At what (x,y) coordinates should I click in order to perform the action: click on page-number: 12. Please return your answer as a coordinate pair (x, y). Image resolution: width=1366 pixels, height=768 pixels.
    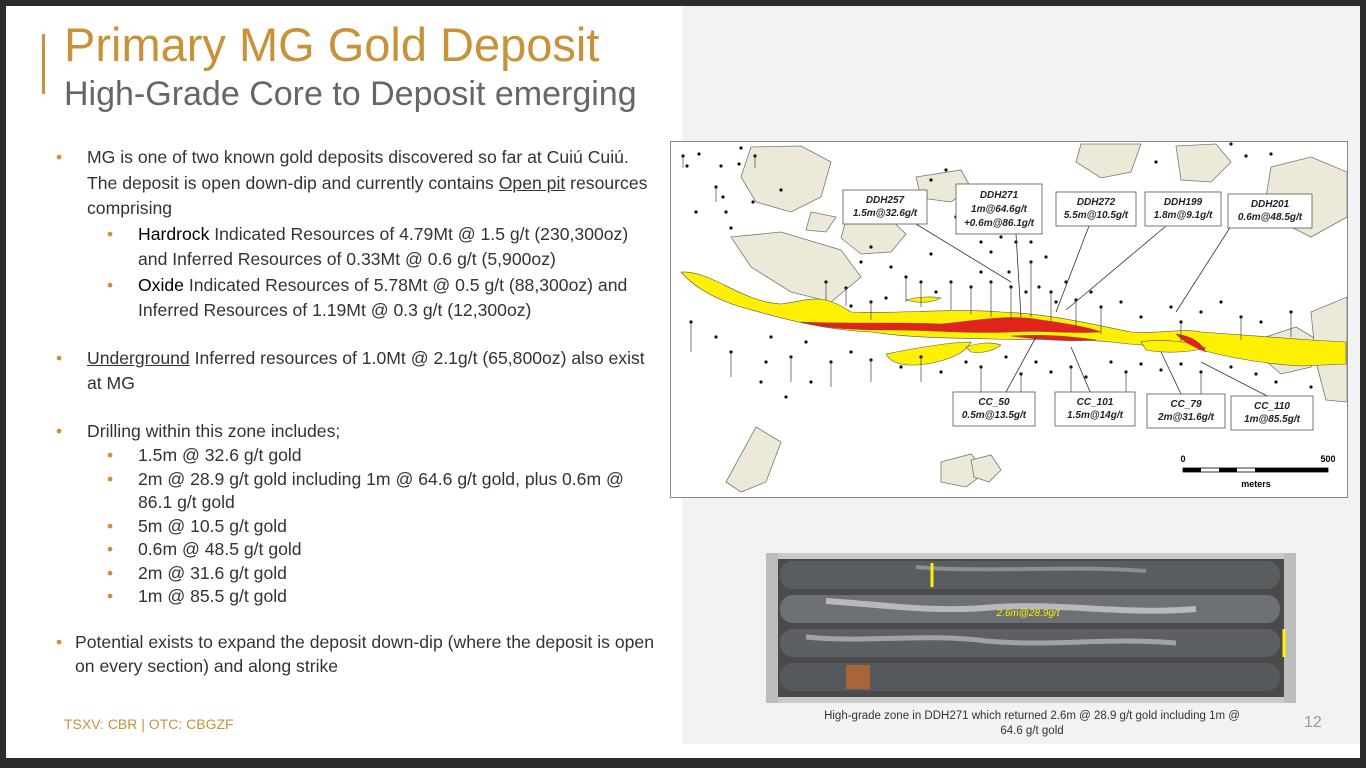
    Looking at the image, I should click on (1313, 722).